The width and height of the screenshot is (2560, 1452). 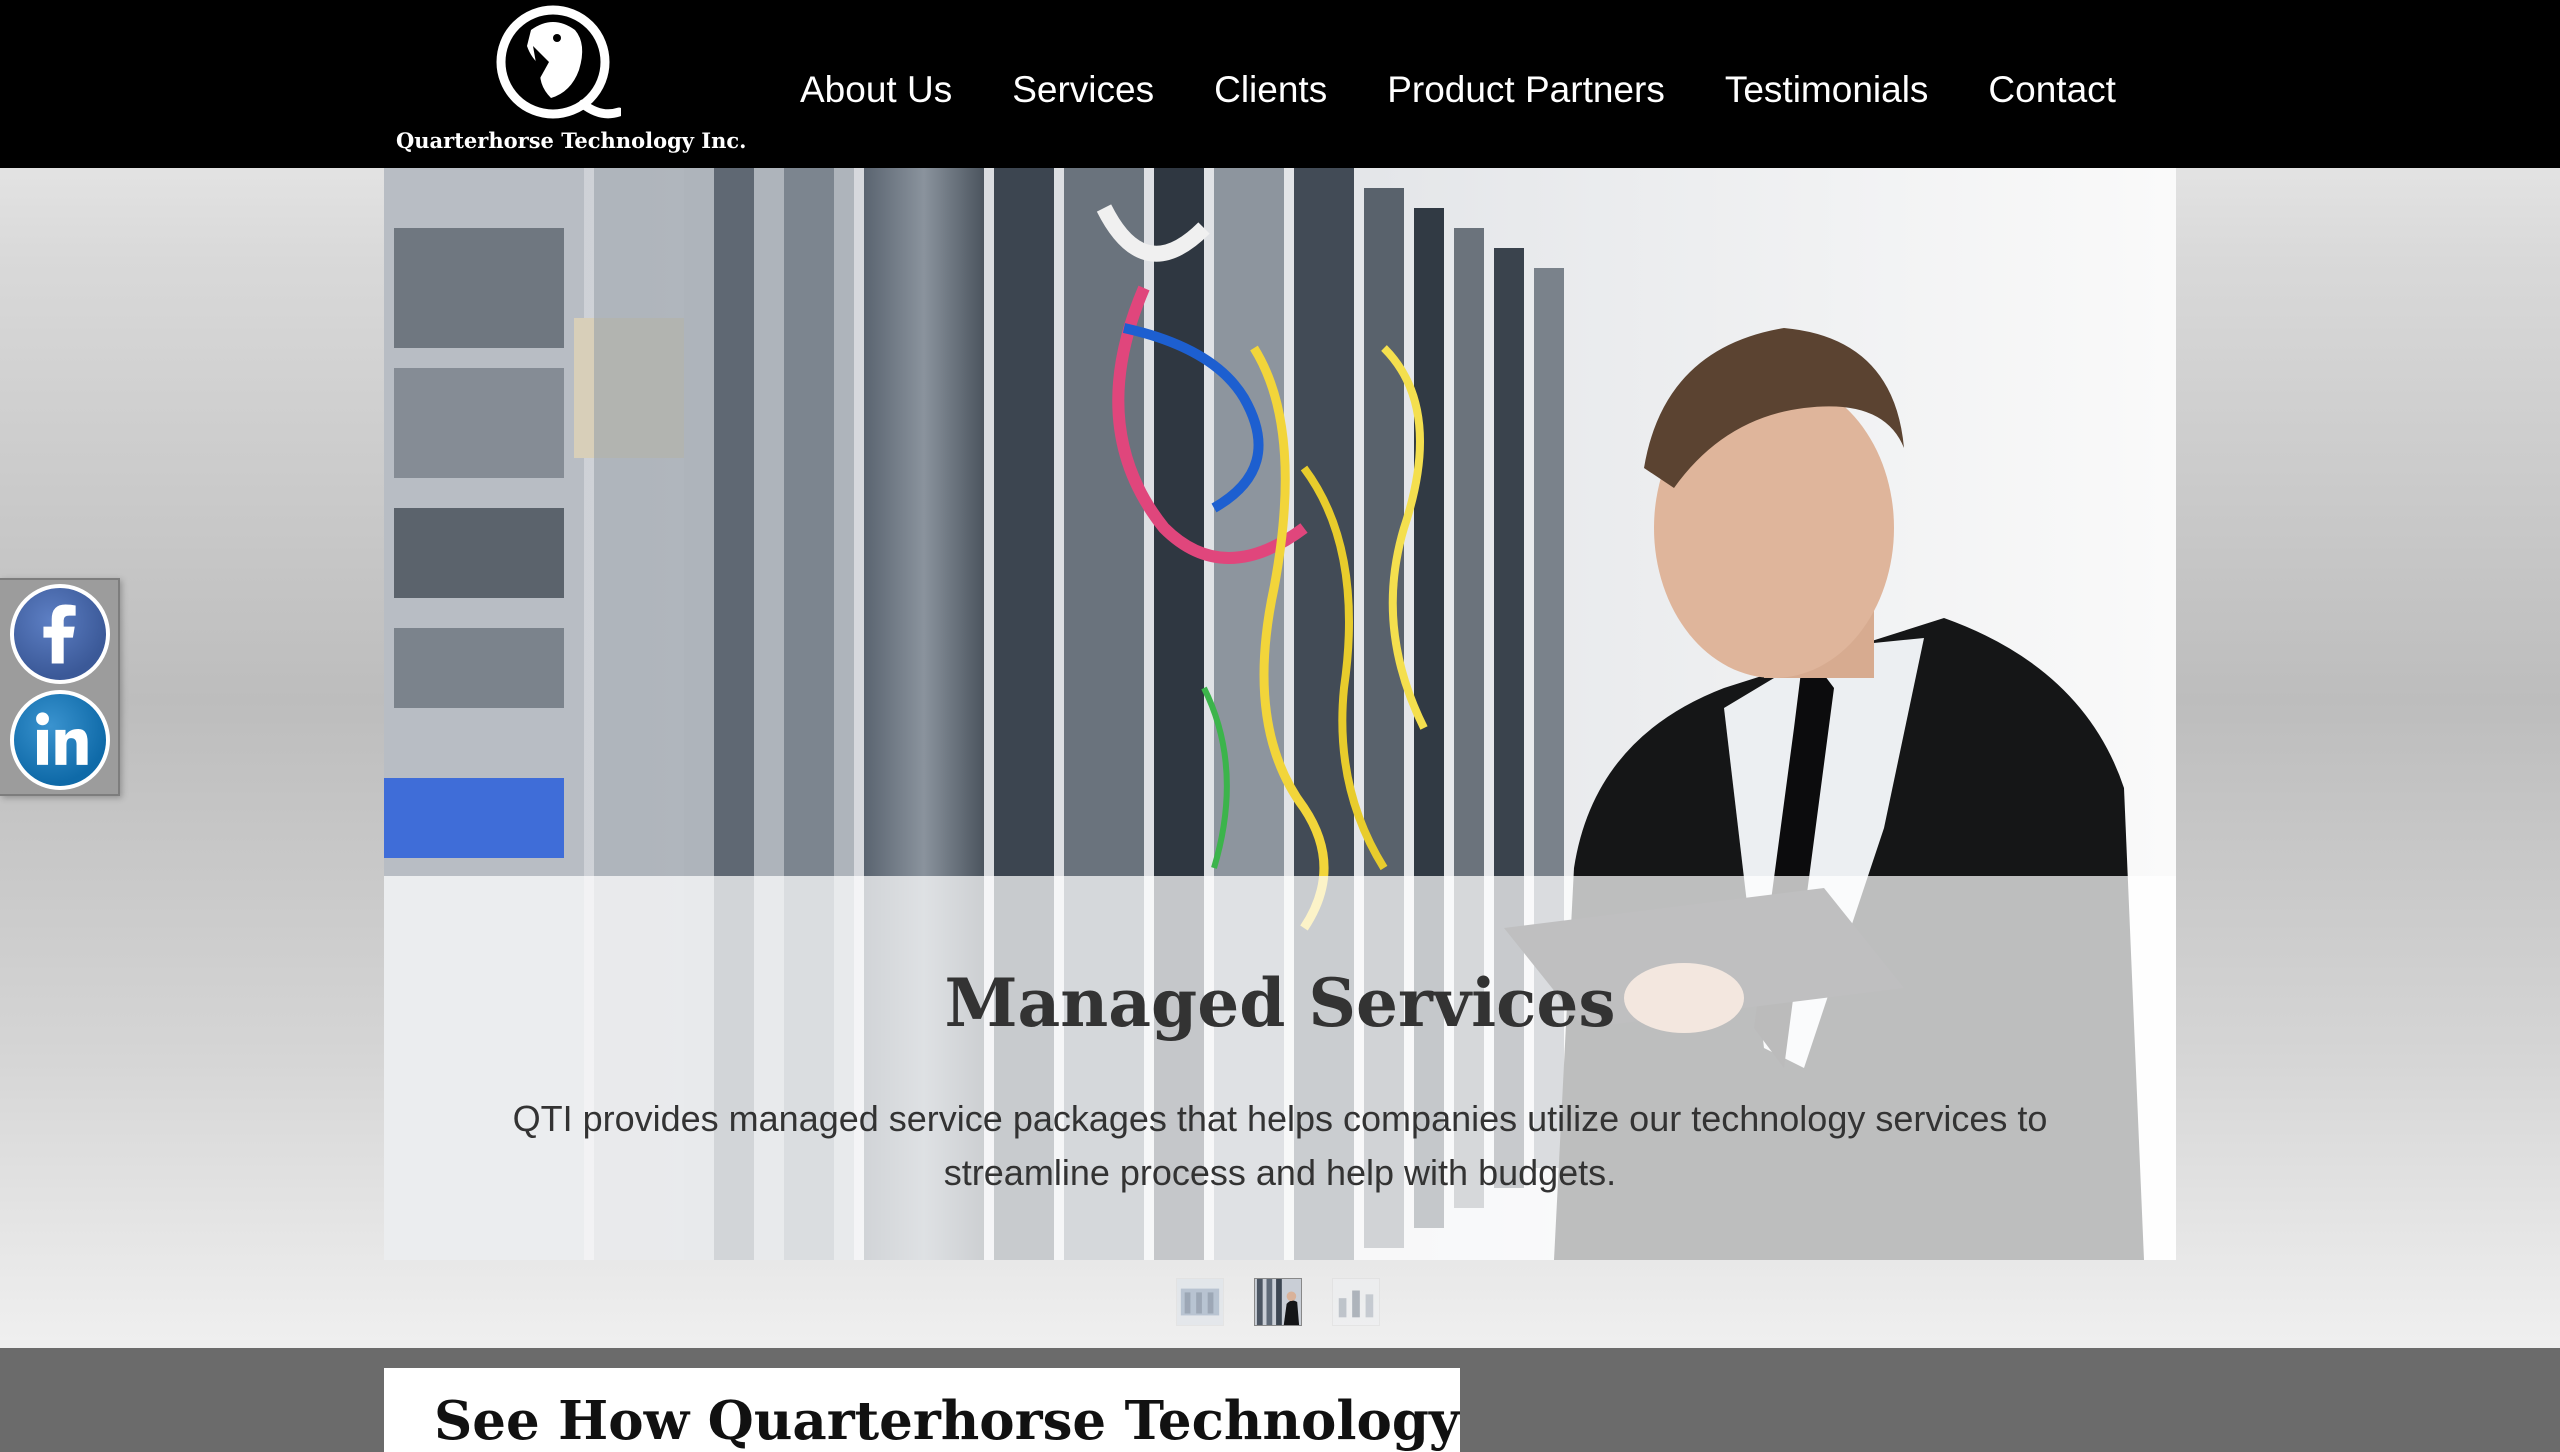 I want to click on linkedin-icon, so click(x=62, y=738).